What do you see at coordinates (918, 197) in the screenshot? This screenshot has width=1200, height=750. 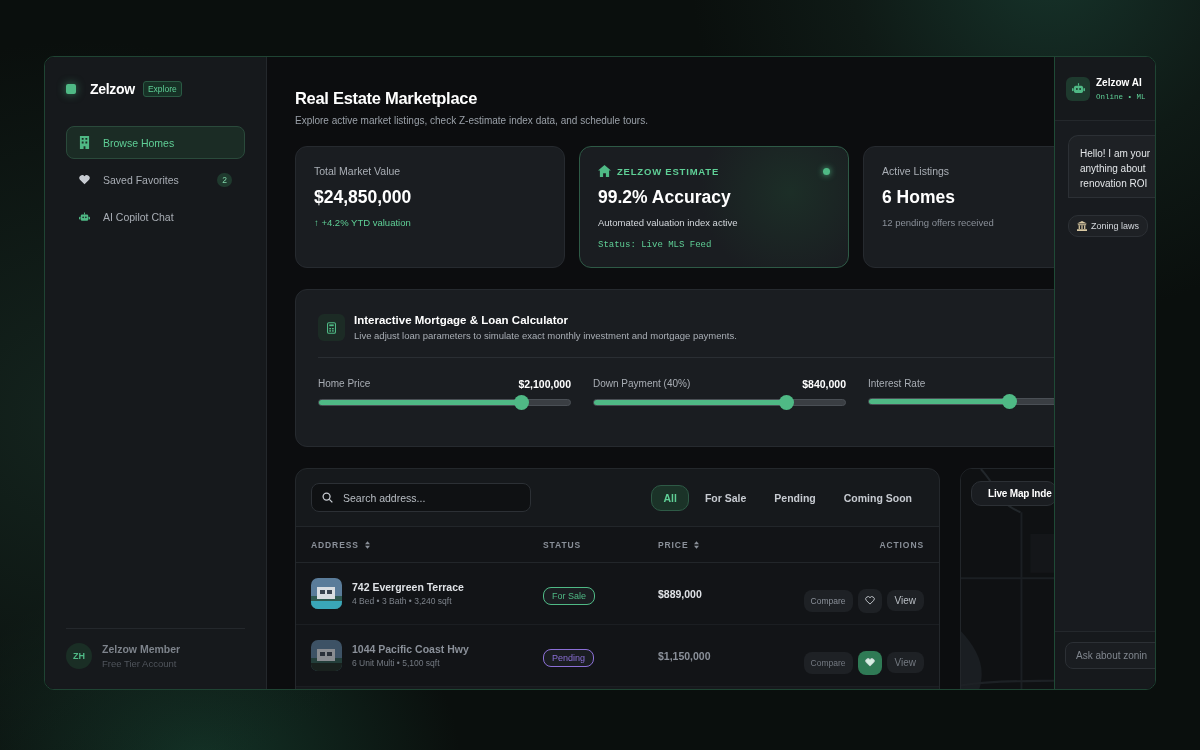 I see `stat-value: 6 Homes` at bounding box center [918, 197].